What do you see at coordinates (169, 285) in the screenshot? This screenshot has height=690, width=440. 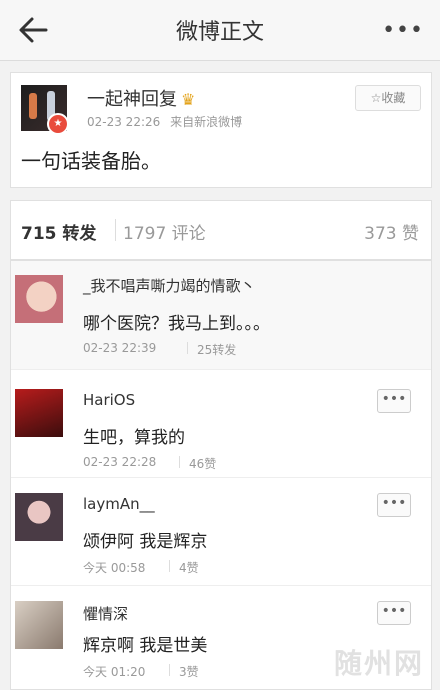 I see `comment-author: _我不唱声嘶力竭的情歌丶` at bounding box center [169, 285].